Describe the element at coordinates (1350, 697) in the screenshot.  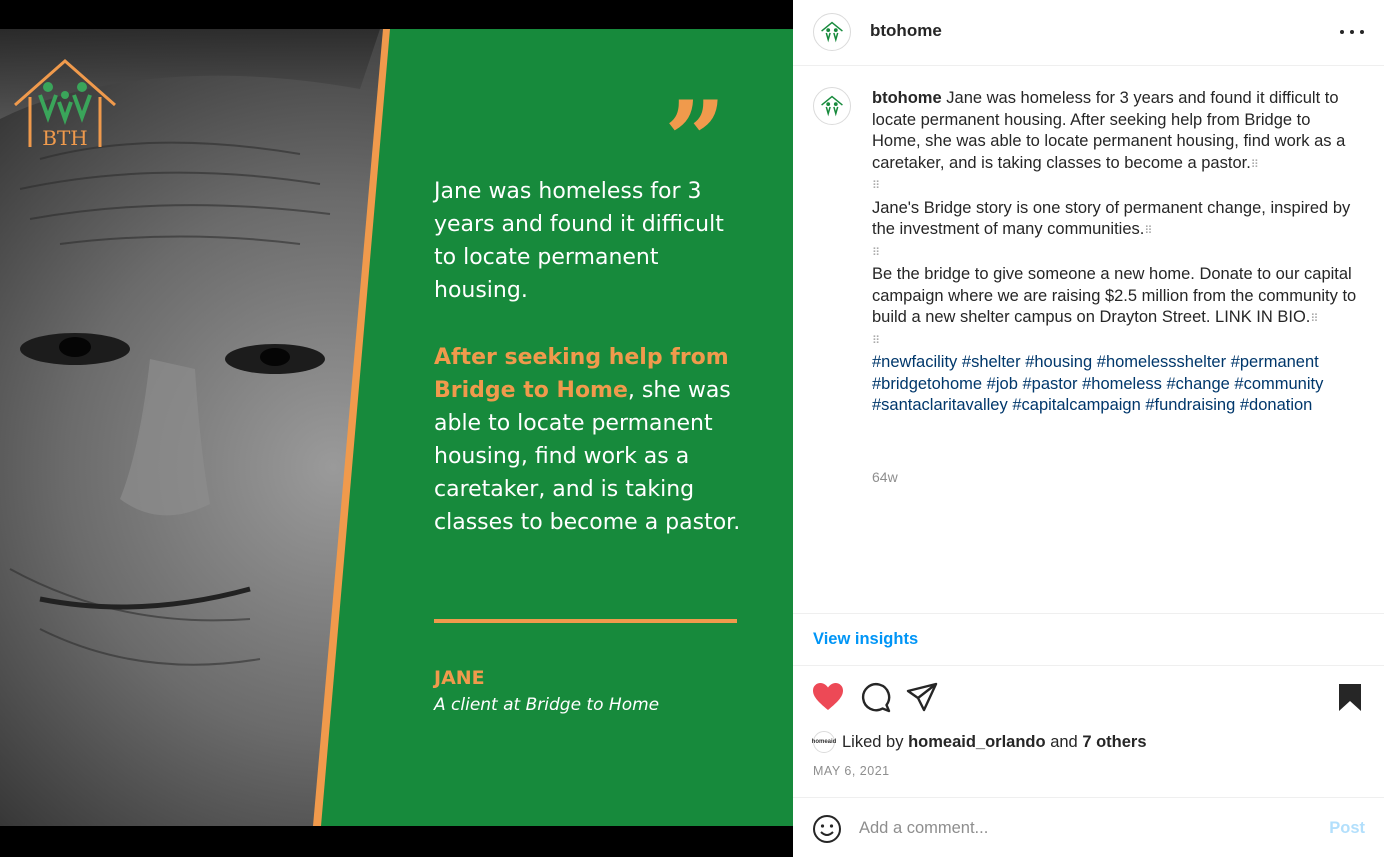
I see `bookmark-icon` at that location.